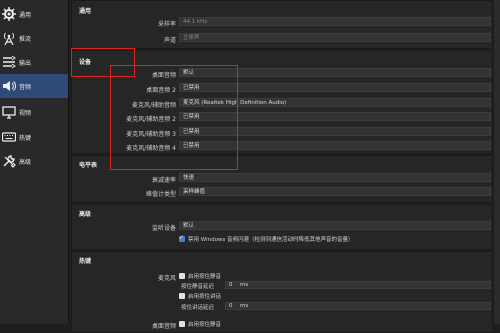 This screenshot has height=333, width=500. What do you see at coordinates (335, 37) in the screenshot?
I see `channels-select: 立体声` at bounding box center [335, 37].